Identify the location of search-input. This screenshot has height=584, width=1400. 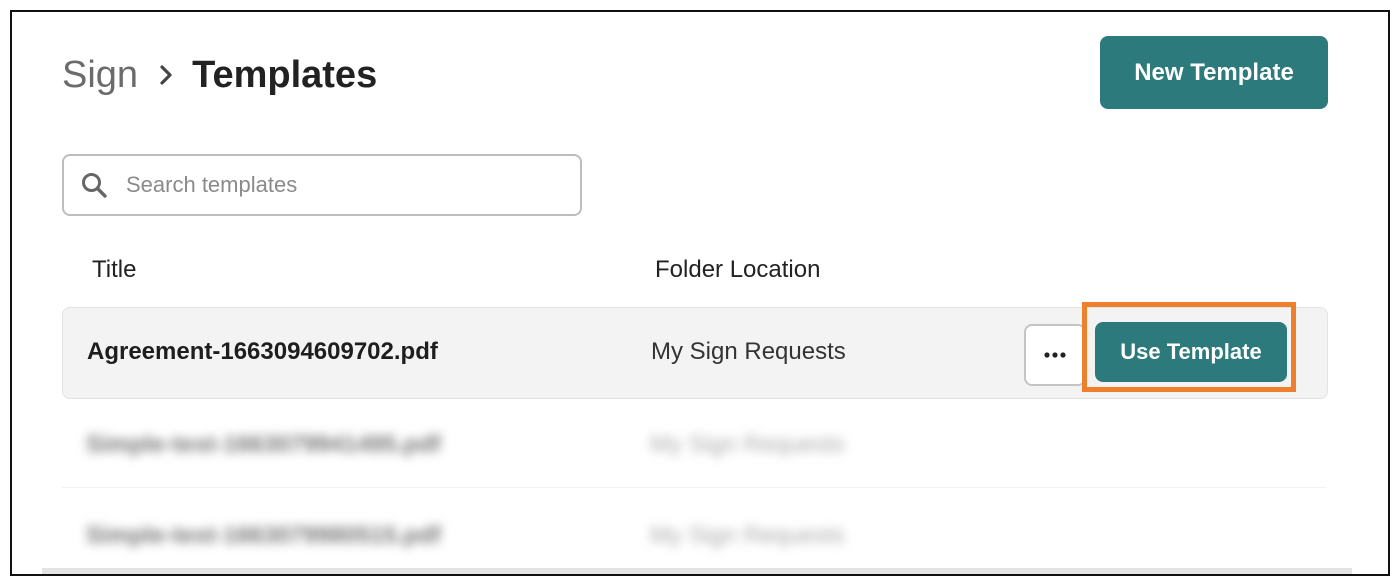
(352, 185).